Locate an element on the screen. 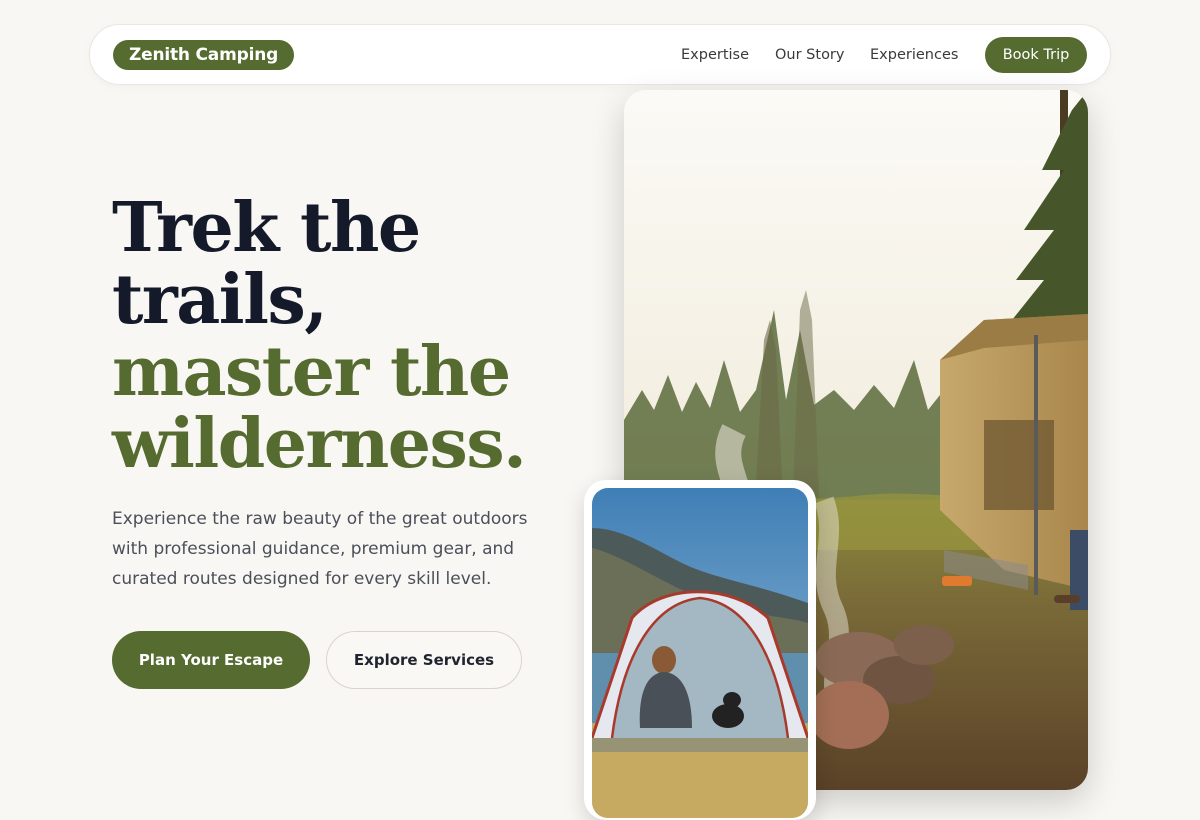  hero-headline: Trek the trails, master the wilderness. is located at coordinates (319, 336).